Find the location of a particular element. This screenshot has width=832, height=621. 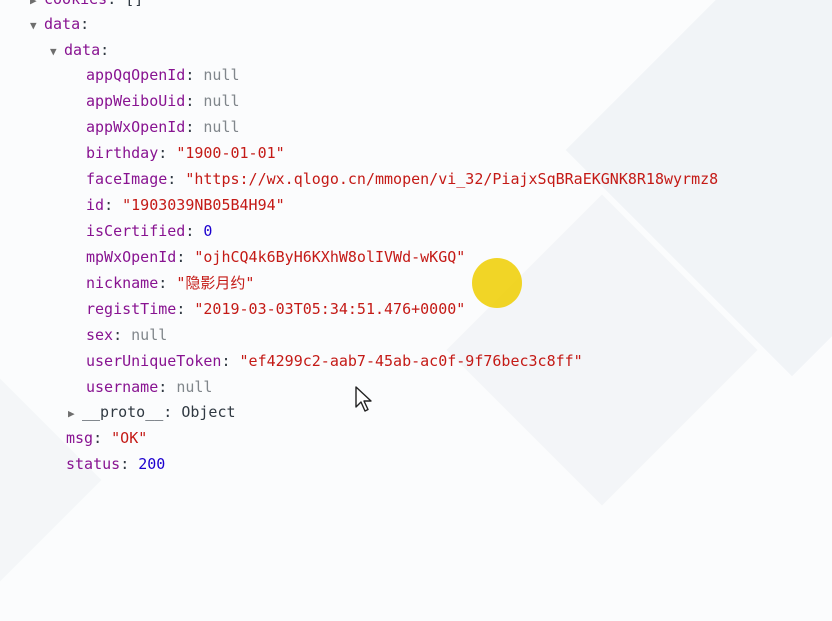

property-key: nickname is located at coordinates (122, 283).